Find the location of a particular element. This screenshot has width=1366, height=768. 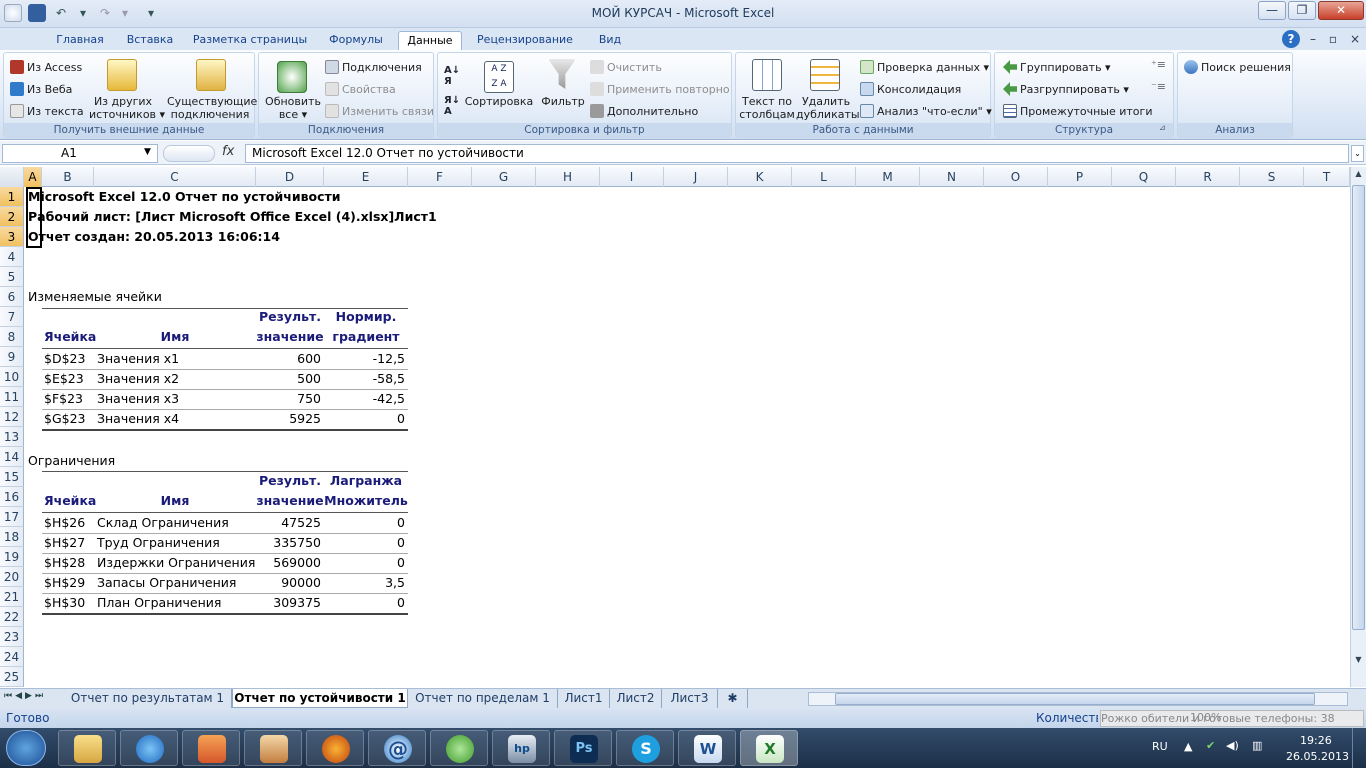

what-if-button: Анализ "что-если" ▾ is located at coordinates (926, 111).